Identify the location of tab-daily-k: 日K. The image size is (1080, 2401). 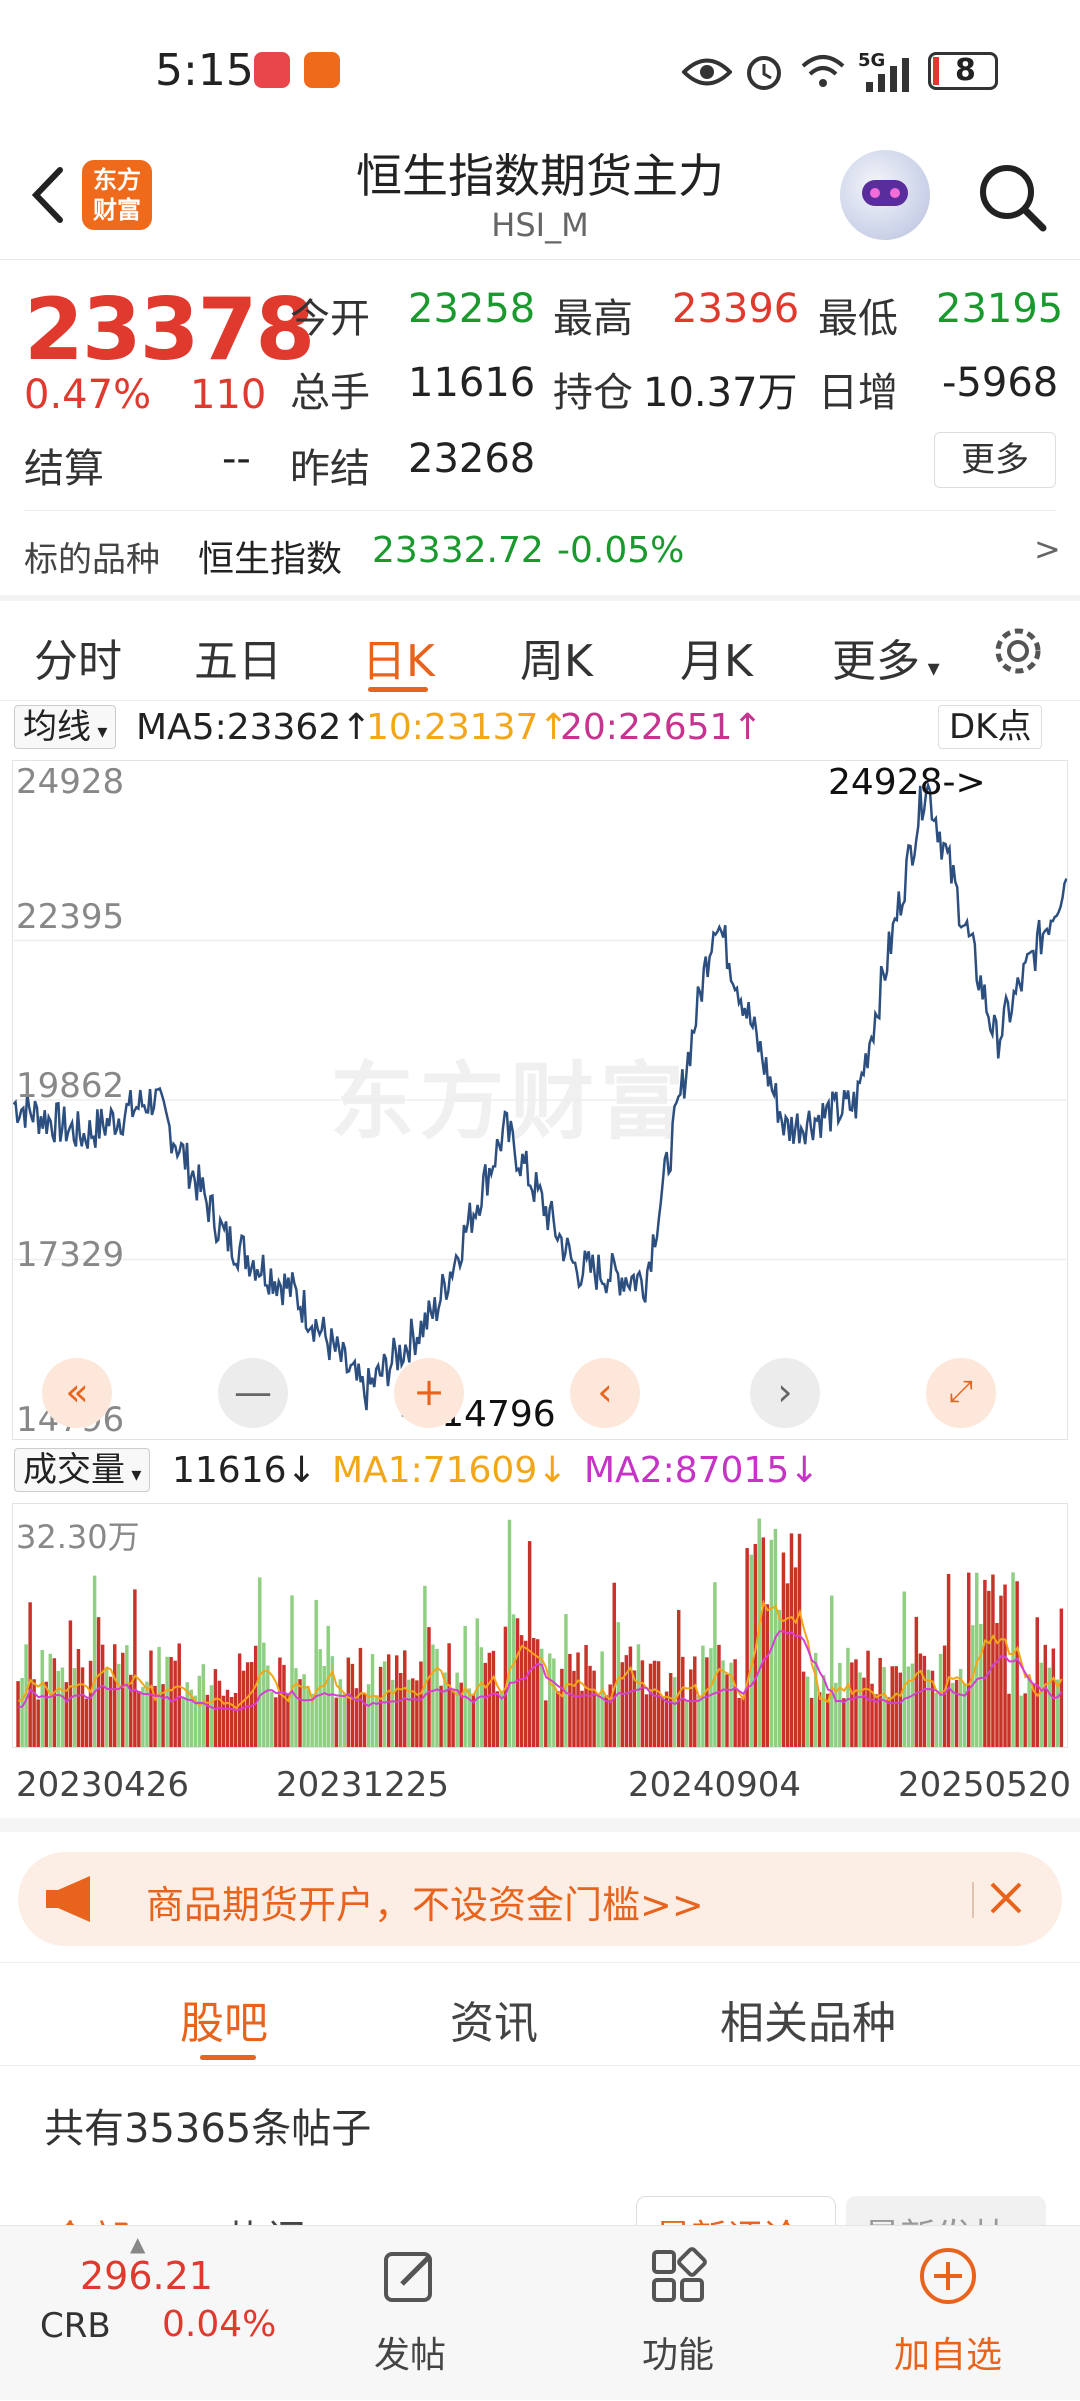
(398, 657).